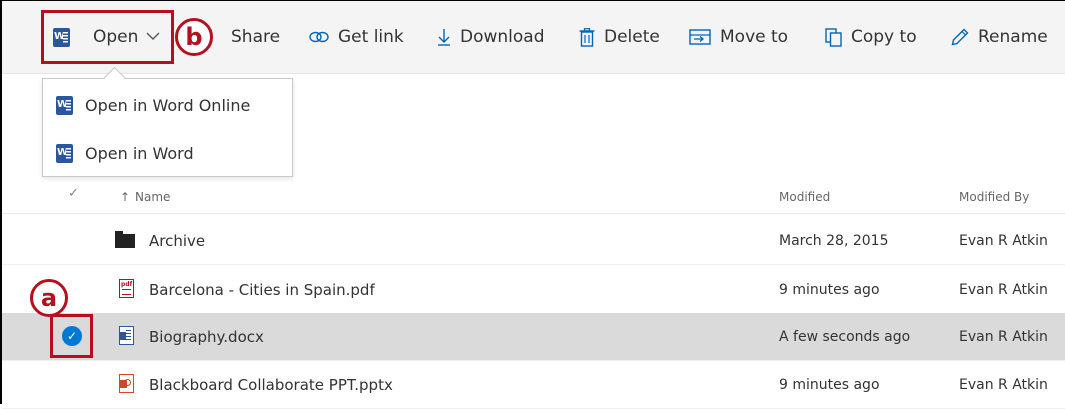 This screenshot has width=1065, height=409. Describe the element at coordinates (754, 37) in the screenshot. I see `move-to-label: Move to` at that location.